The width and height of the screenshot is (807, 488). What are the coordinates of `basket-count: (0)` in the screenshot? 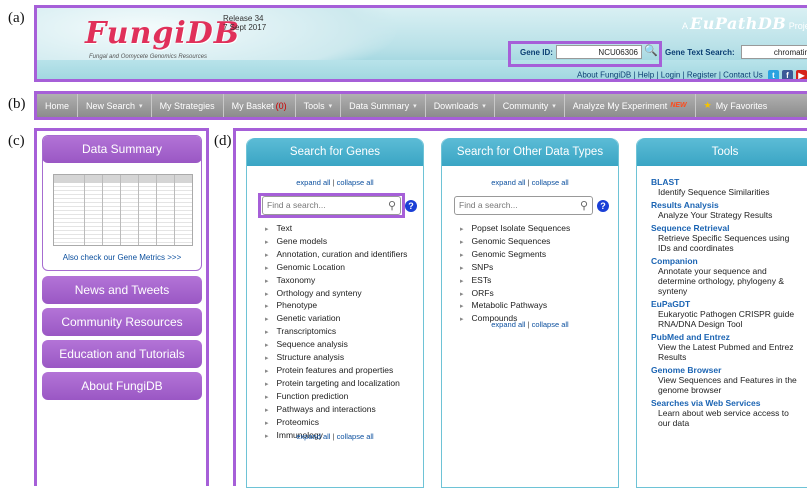 It's located at (281, 105).